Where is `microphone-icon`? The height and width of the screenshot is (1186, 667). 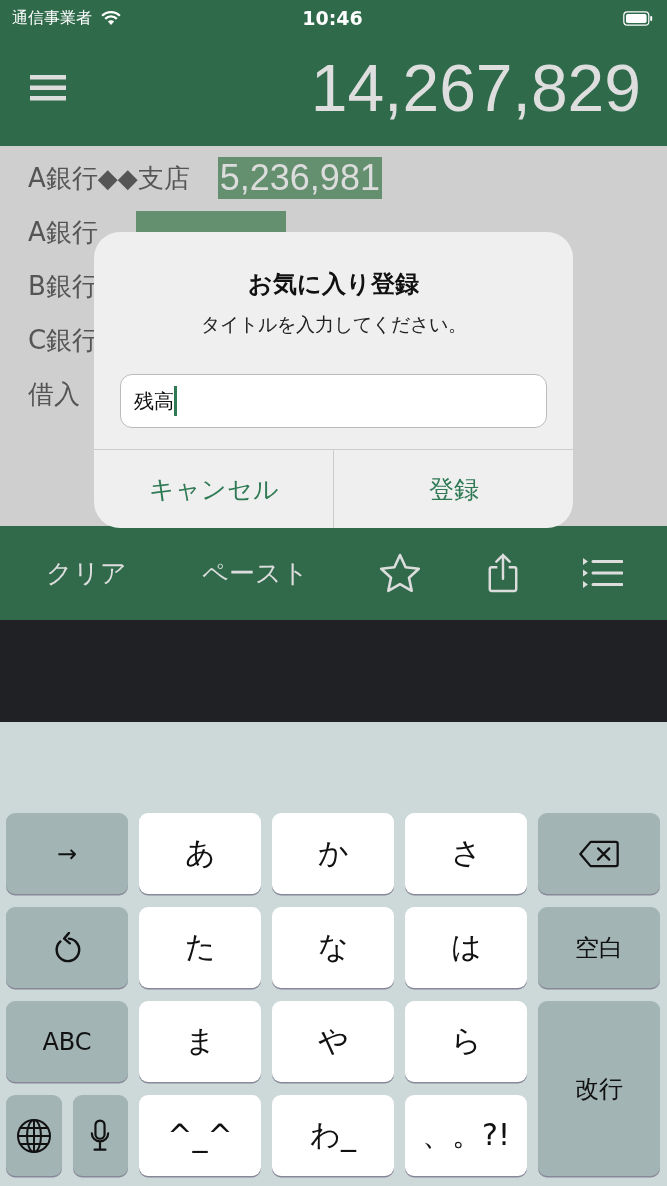
microphone-icon is located at coordinates (100, 1135).